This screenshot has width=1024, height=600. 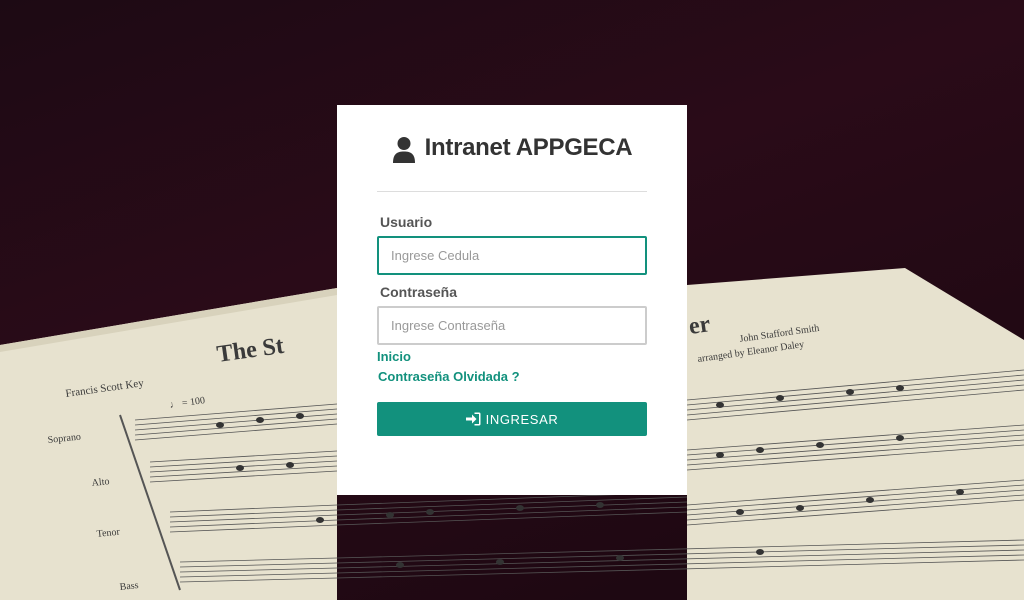 I want to click on sheet-title-end: er, so click(x=699, y=325).